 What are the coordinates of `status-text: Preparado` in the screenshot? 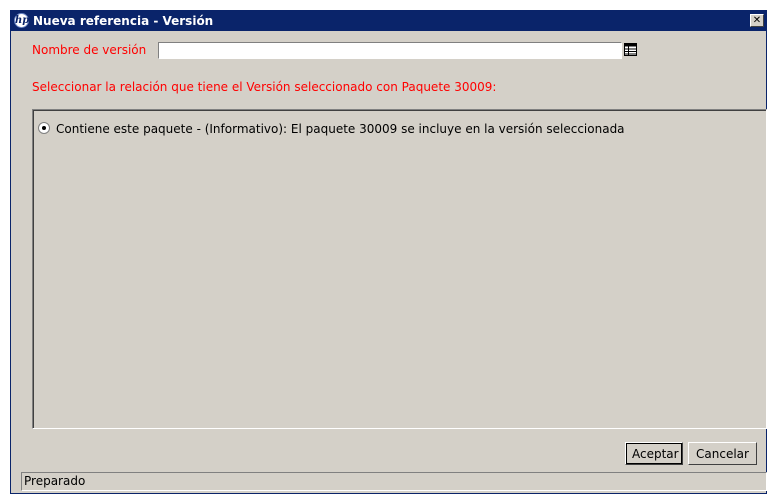 It's located at (55, 481).